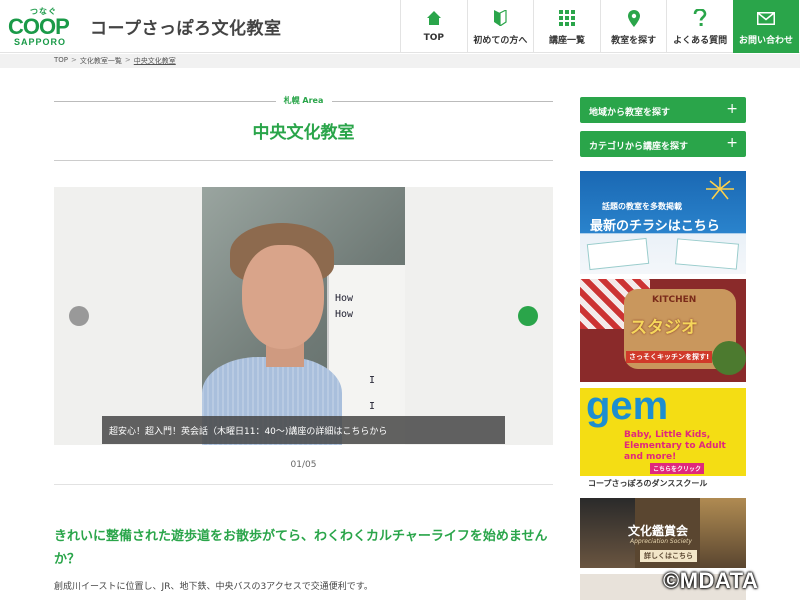  Describe the element at coordinates (642, 206) in the screenshot. I see `banner-title: 話題の教室を多数掲載` at that location.